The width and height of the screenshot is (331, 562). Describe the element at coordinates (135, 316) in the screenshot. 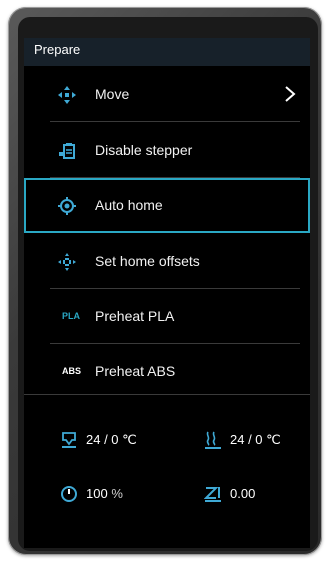

I see `menu-item-label: Preheat PLA` at that location.